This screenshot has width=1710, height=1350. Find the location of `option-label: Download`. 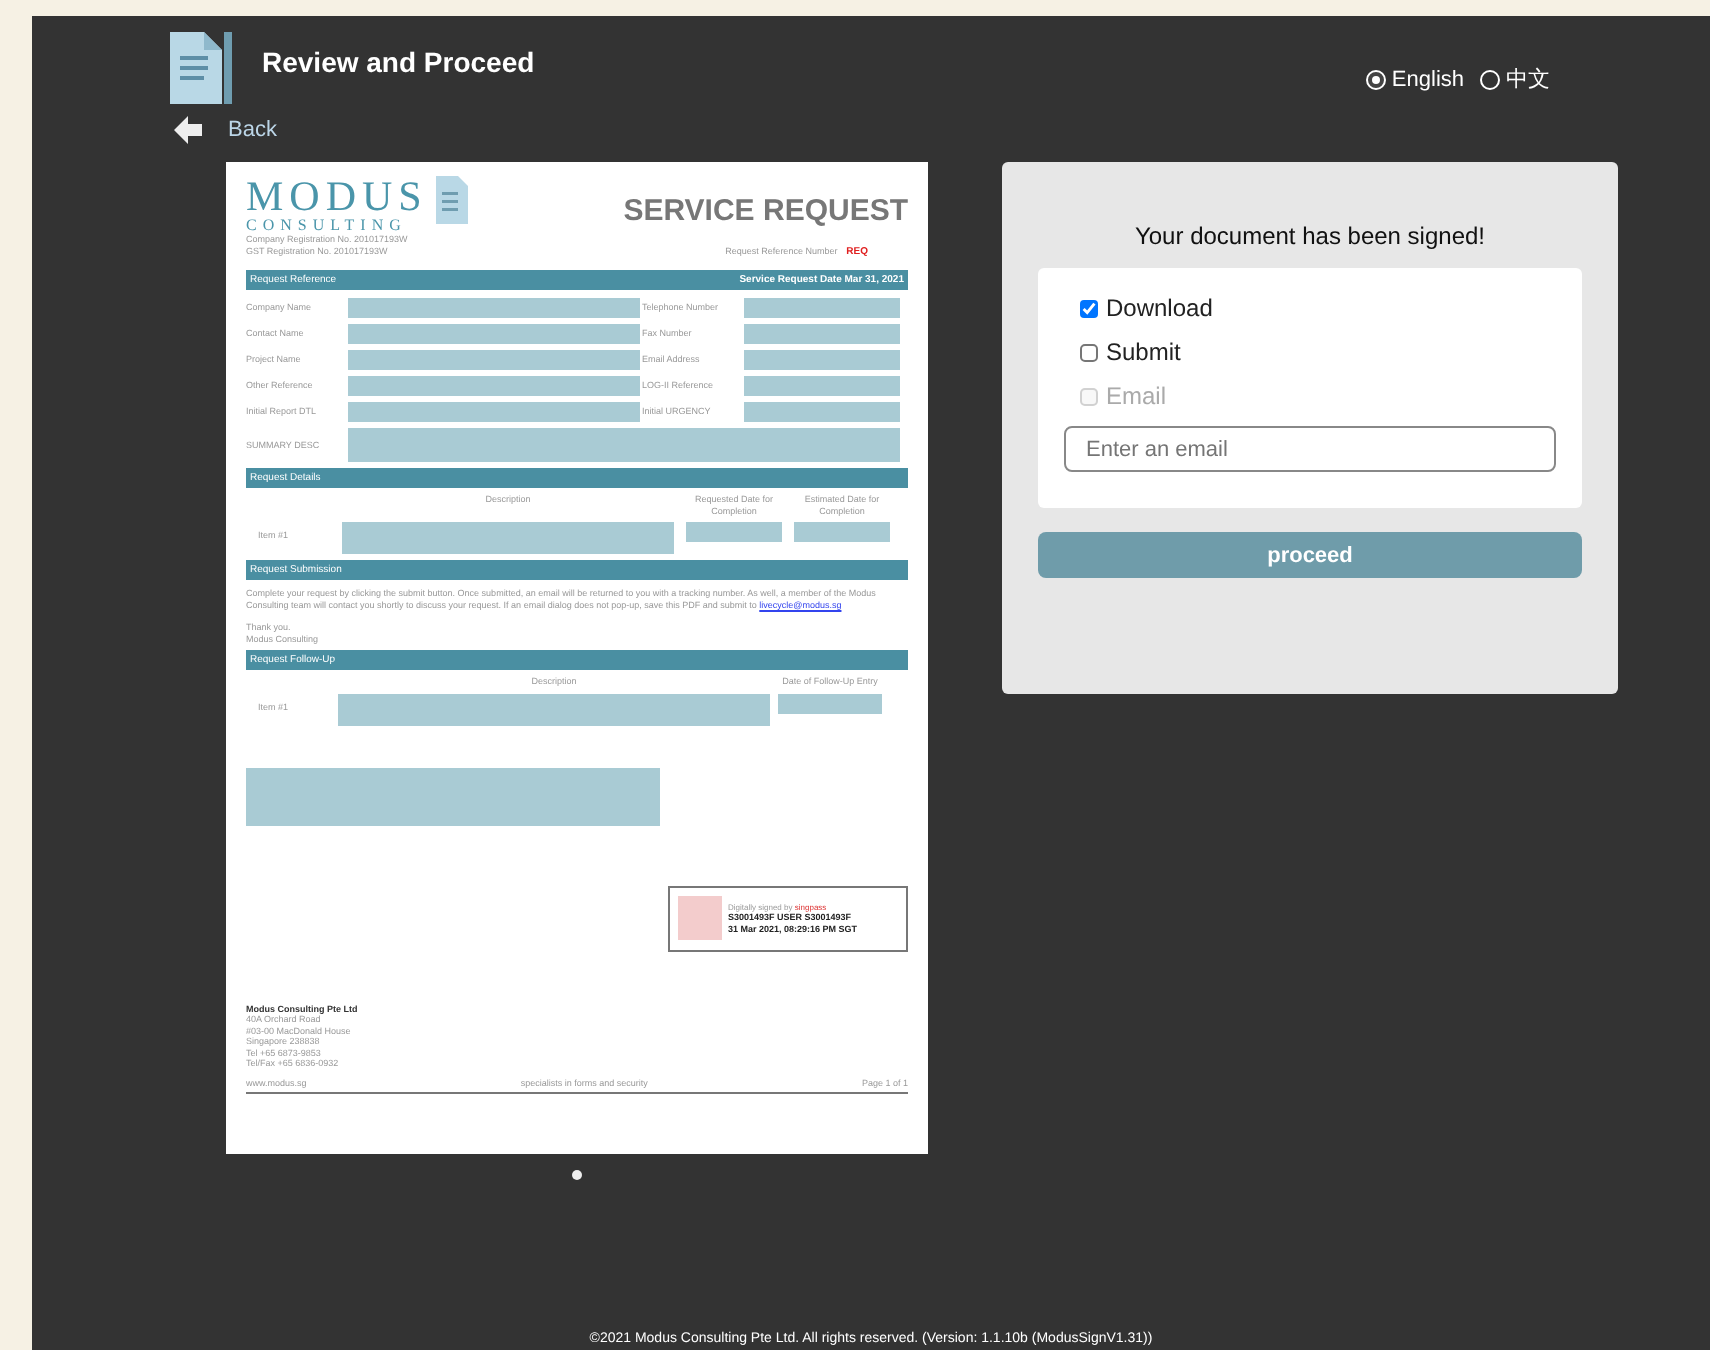

option-label: Download is located at coordinates (1159, 308).